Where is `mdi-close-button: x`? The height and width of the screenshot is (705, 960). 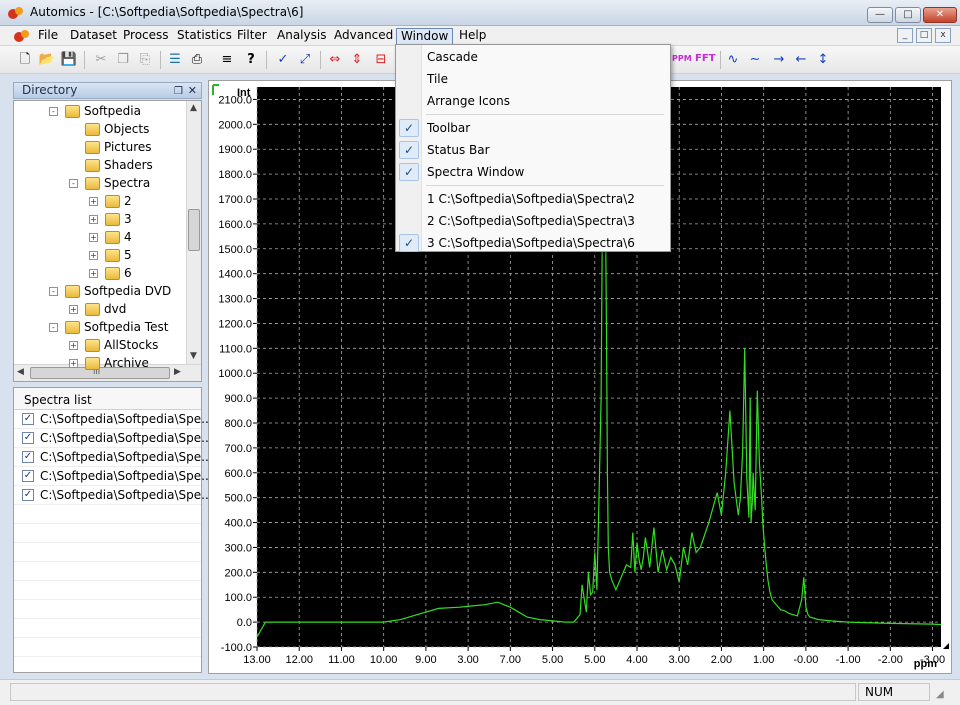 mdi-close-button: x is located at coordinates (943, 35).